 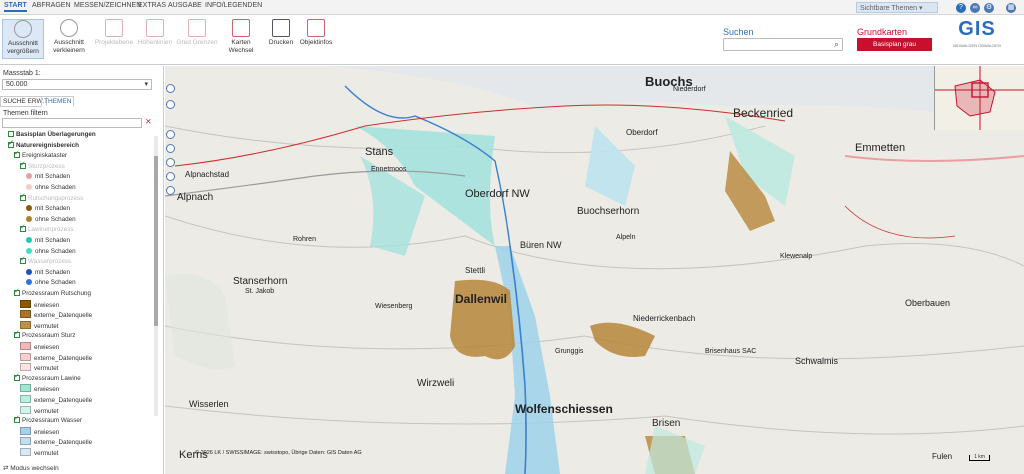 I want to click on zoom-out-map-icon, so click(x=170, y=148).